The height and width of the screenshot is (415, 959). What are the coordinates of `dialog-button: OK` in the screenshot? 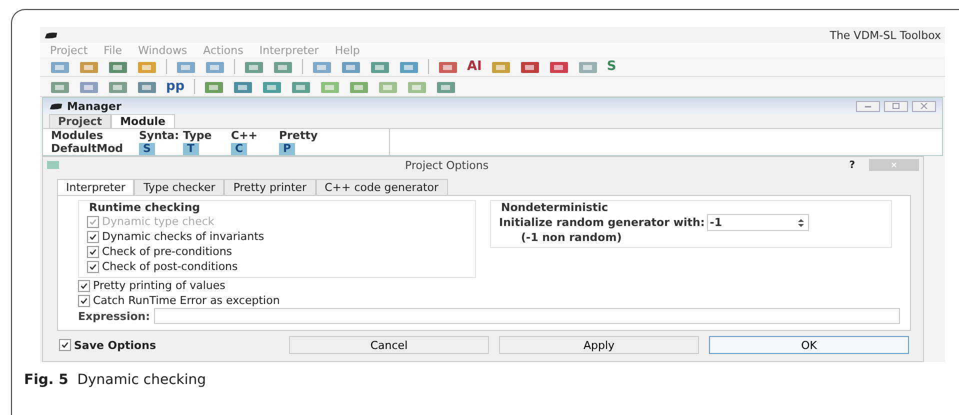 It's located at (809, 345).